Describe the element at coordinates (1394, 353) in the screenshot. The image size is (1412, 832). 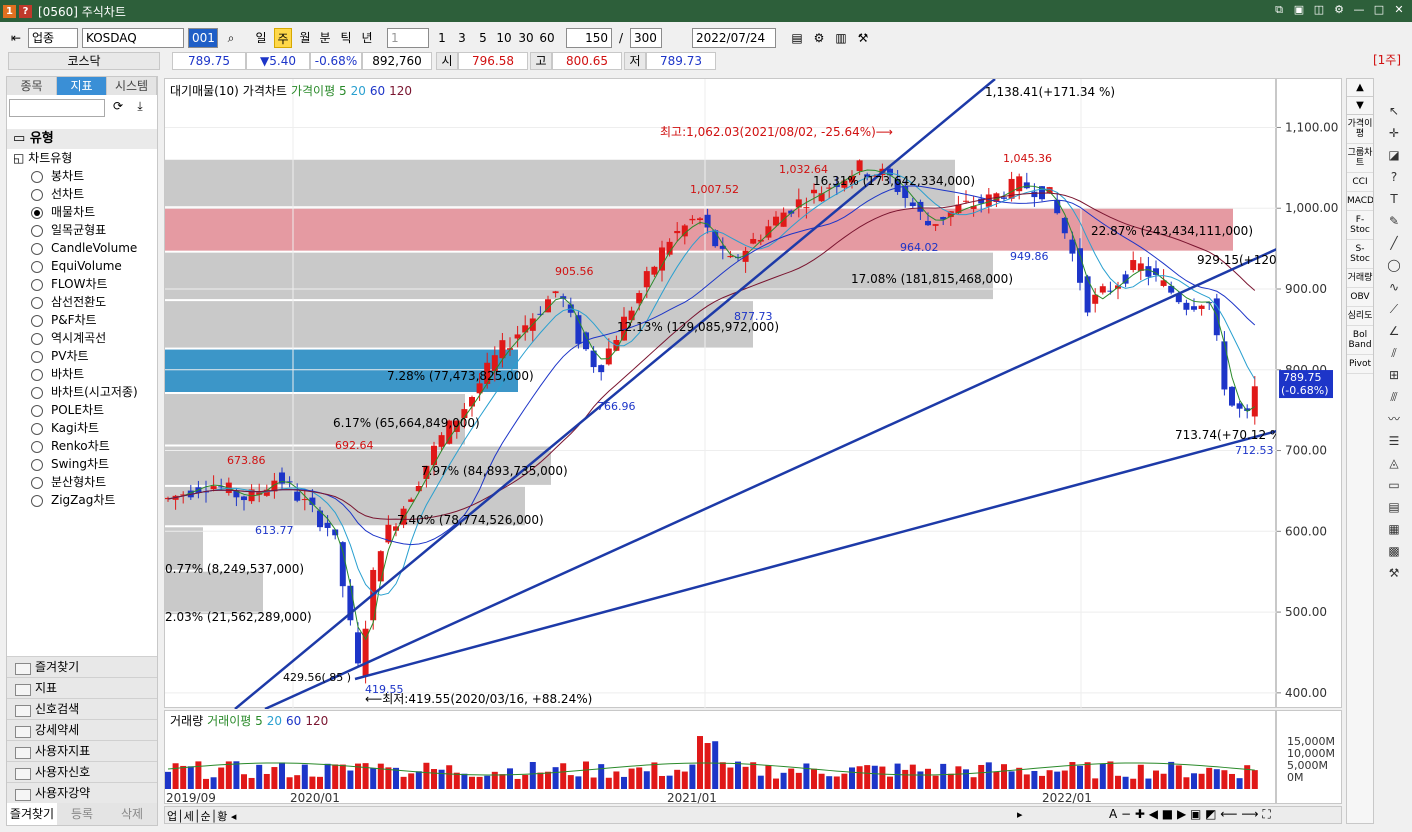
I see `fan-icon: ⫽` at that location.